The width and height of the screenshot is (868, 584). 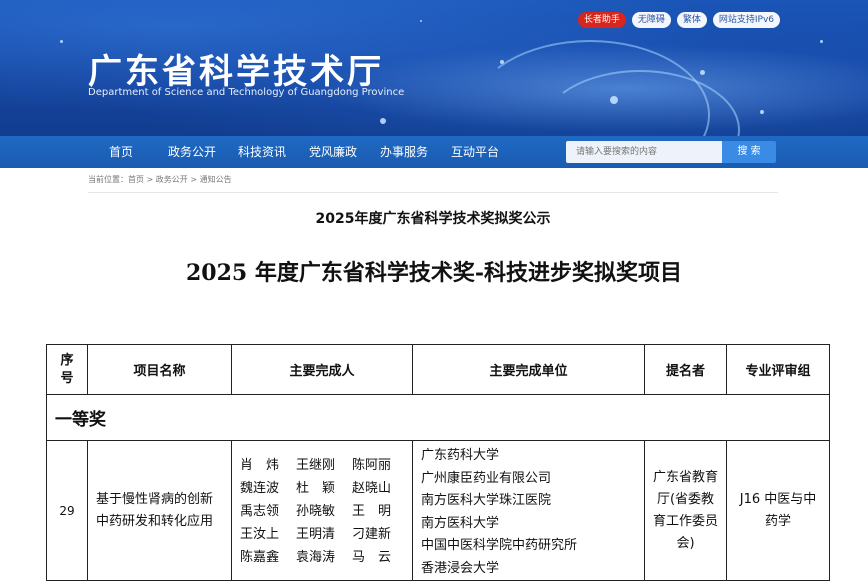 I want to click on main-nav: 首页 政务公开 科技资讯 党风廉政 办事服务 互动平台 搜 索, so click(x=434, y=152).